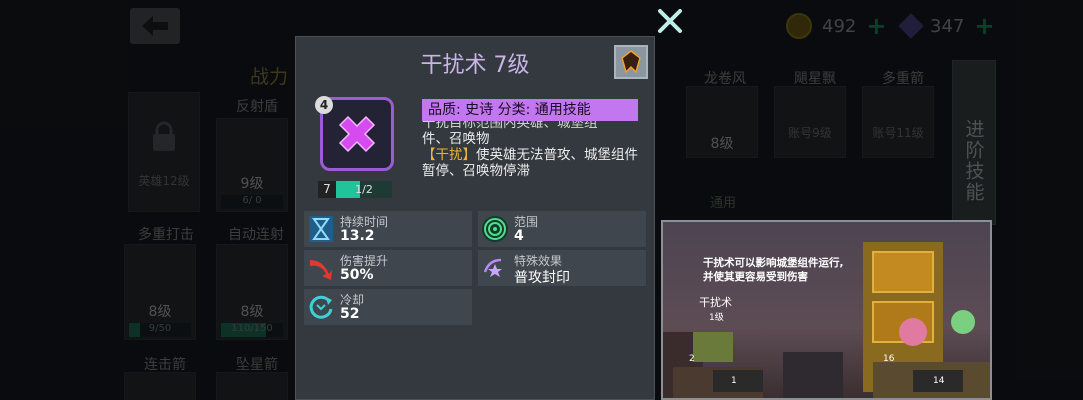 This screenshot has width=1083, height=400. Describe the element at coordinates (810, 122) in the screenshot. I see `skill-card-locked-9: 账号9级` at that location.